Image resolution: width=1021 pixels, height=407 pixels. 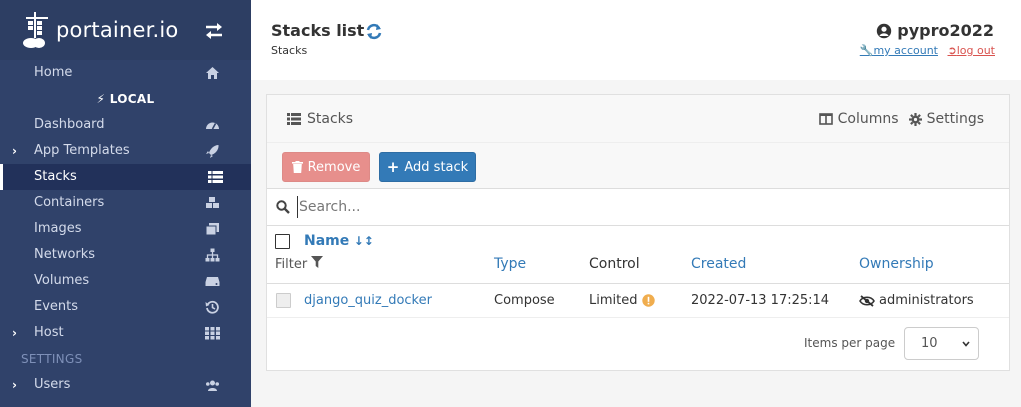 What do you see at coordinates (52, 384) in the screenshot?
I see `sidebar-item-label: Users` at bounding box center [52, 384].